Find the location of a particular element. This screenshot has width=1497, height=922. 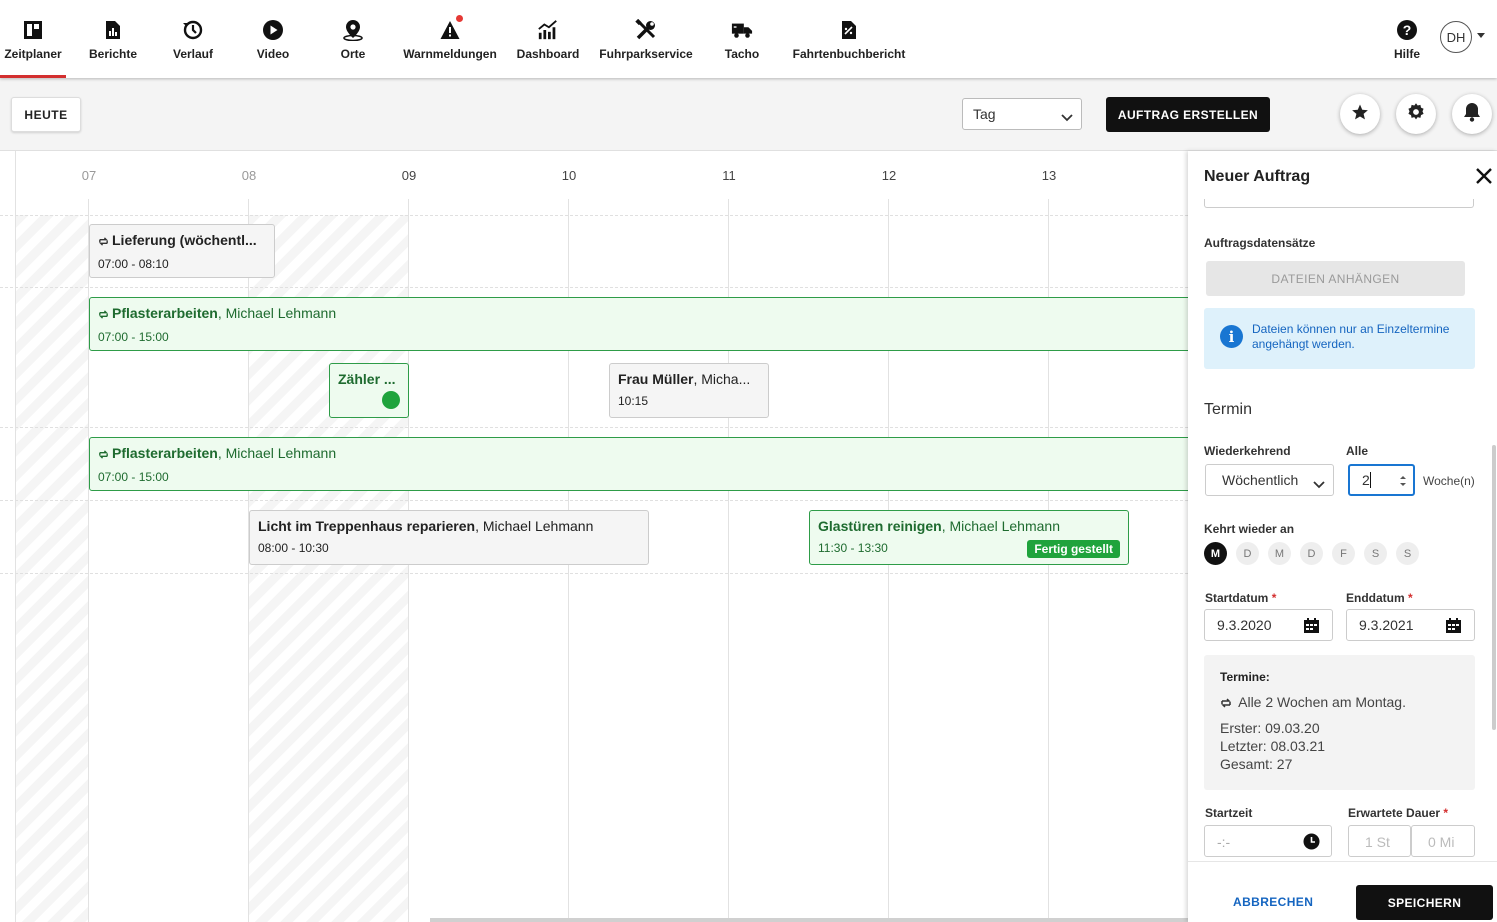

start-date-label: Startdatum * is located at coordinates (1241, 598).